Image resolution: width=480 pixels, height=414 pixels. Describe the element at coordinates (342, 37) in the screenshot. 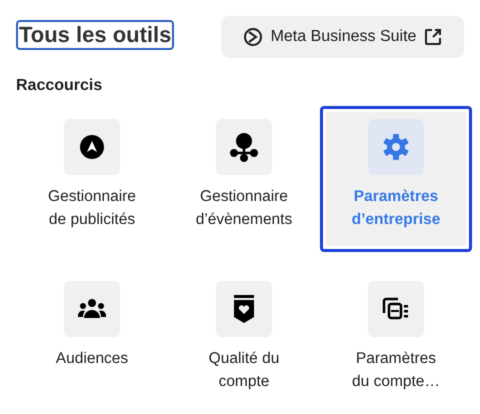

I see `meta-business-suite-button: Meta Business Suite` at that location.